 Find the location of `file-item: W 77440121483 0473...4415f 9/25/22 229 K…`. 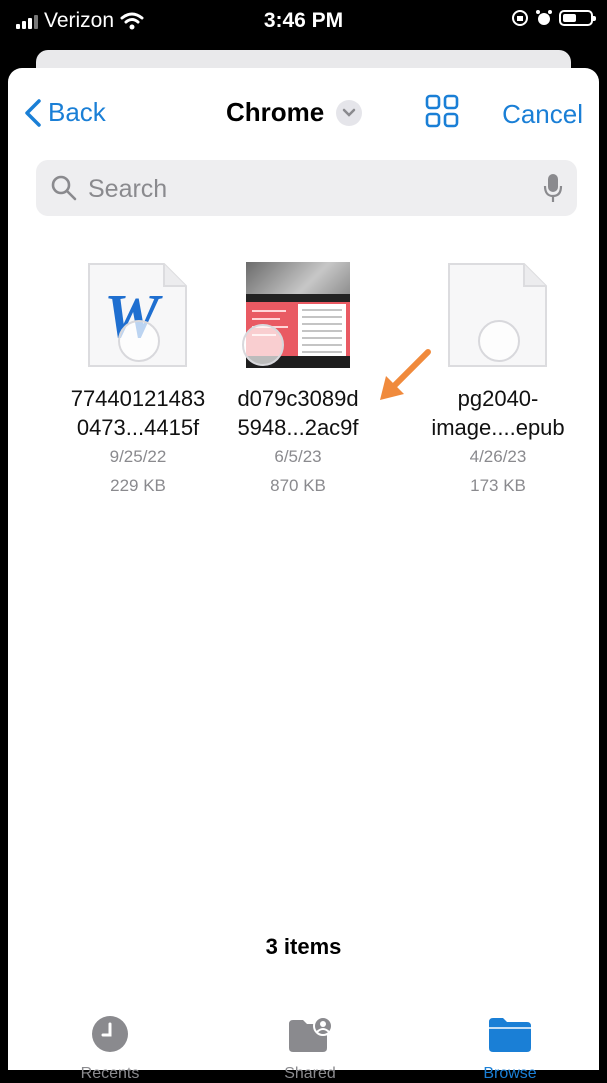

file-item: W 77440121483 0473...4415f 9/25/22 229 K… is located at coordinates (138, 381).